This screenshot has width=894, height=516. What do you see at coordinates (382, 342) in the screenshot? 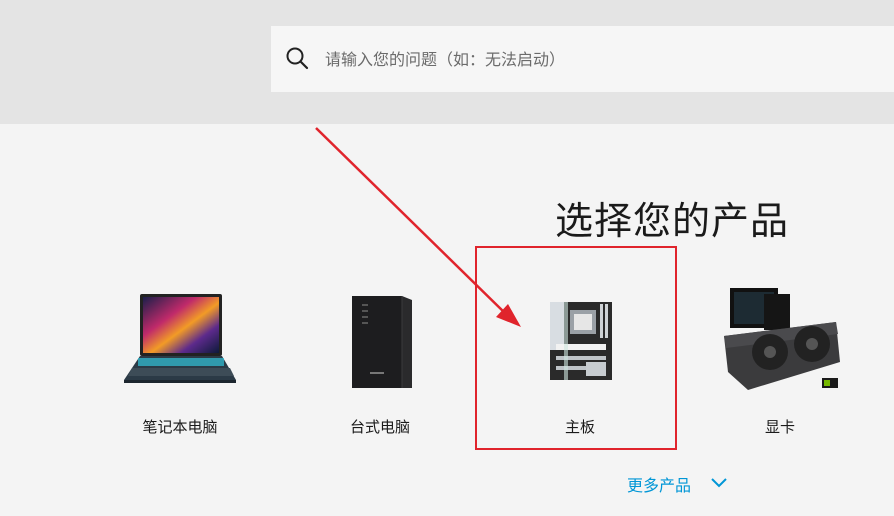
I see `desktop-tower-icon` at bounding box center [382, 342].